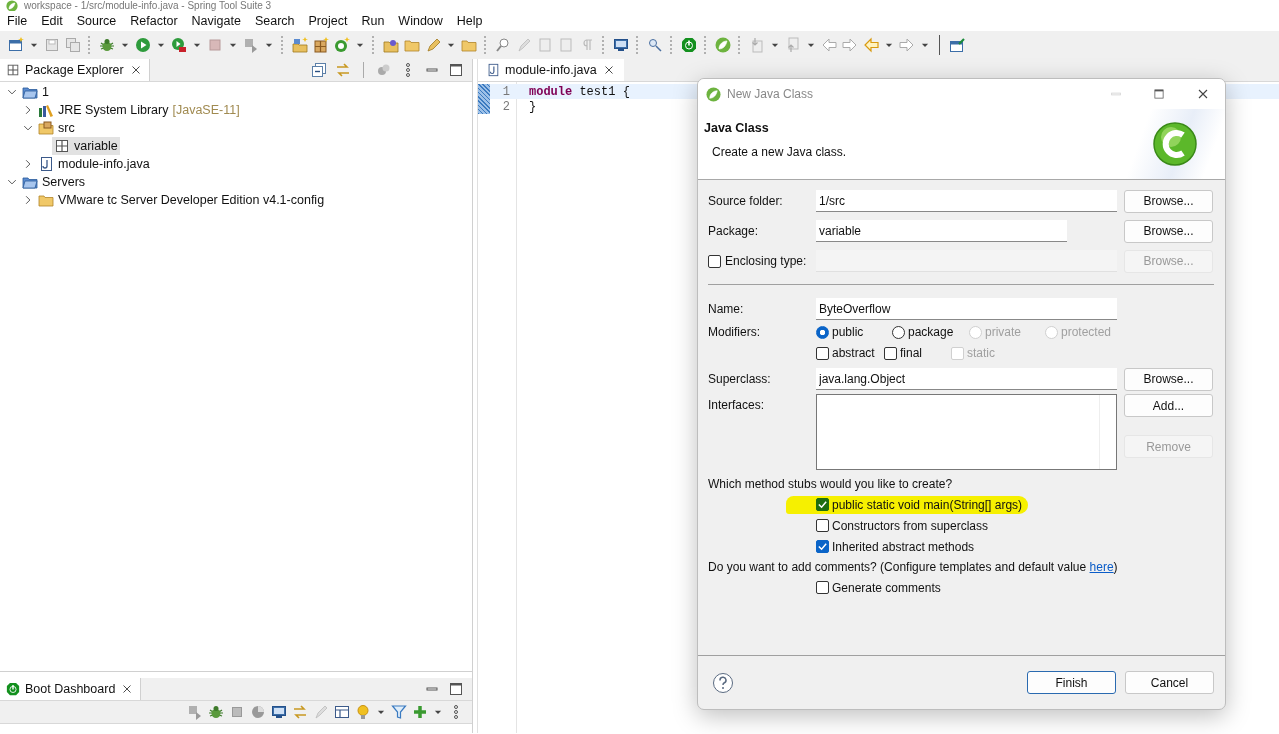 Image resolution: width=1279 pixels, height=734 pixels. Describe the element at coordinates (16, 45) in the screenshot. I see `new-window-icon` at that location.